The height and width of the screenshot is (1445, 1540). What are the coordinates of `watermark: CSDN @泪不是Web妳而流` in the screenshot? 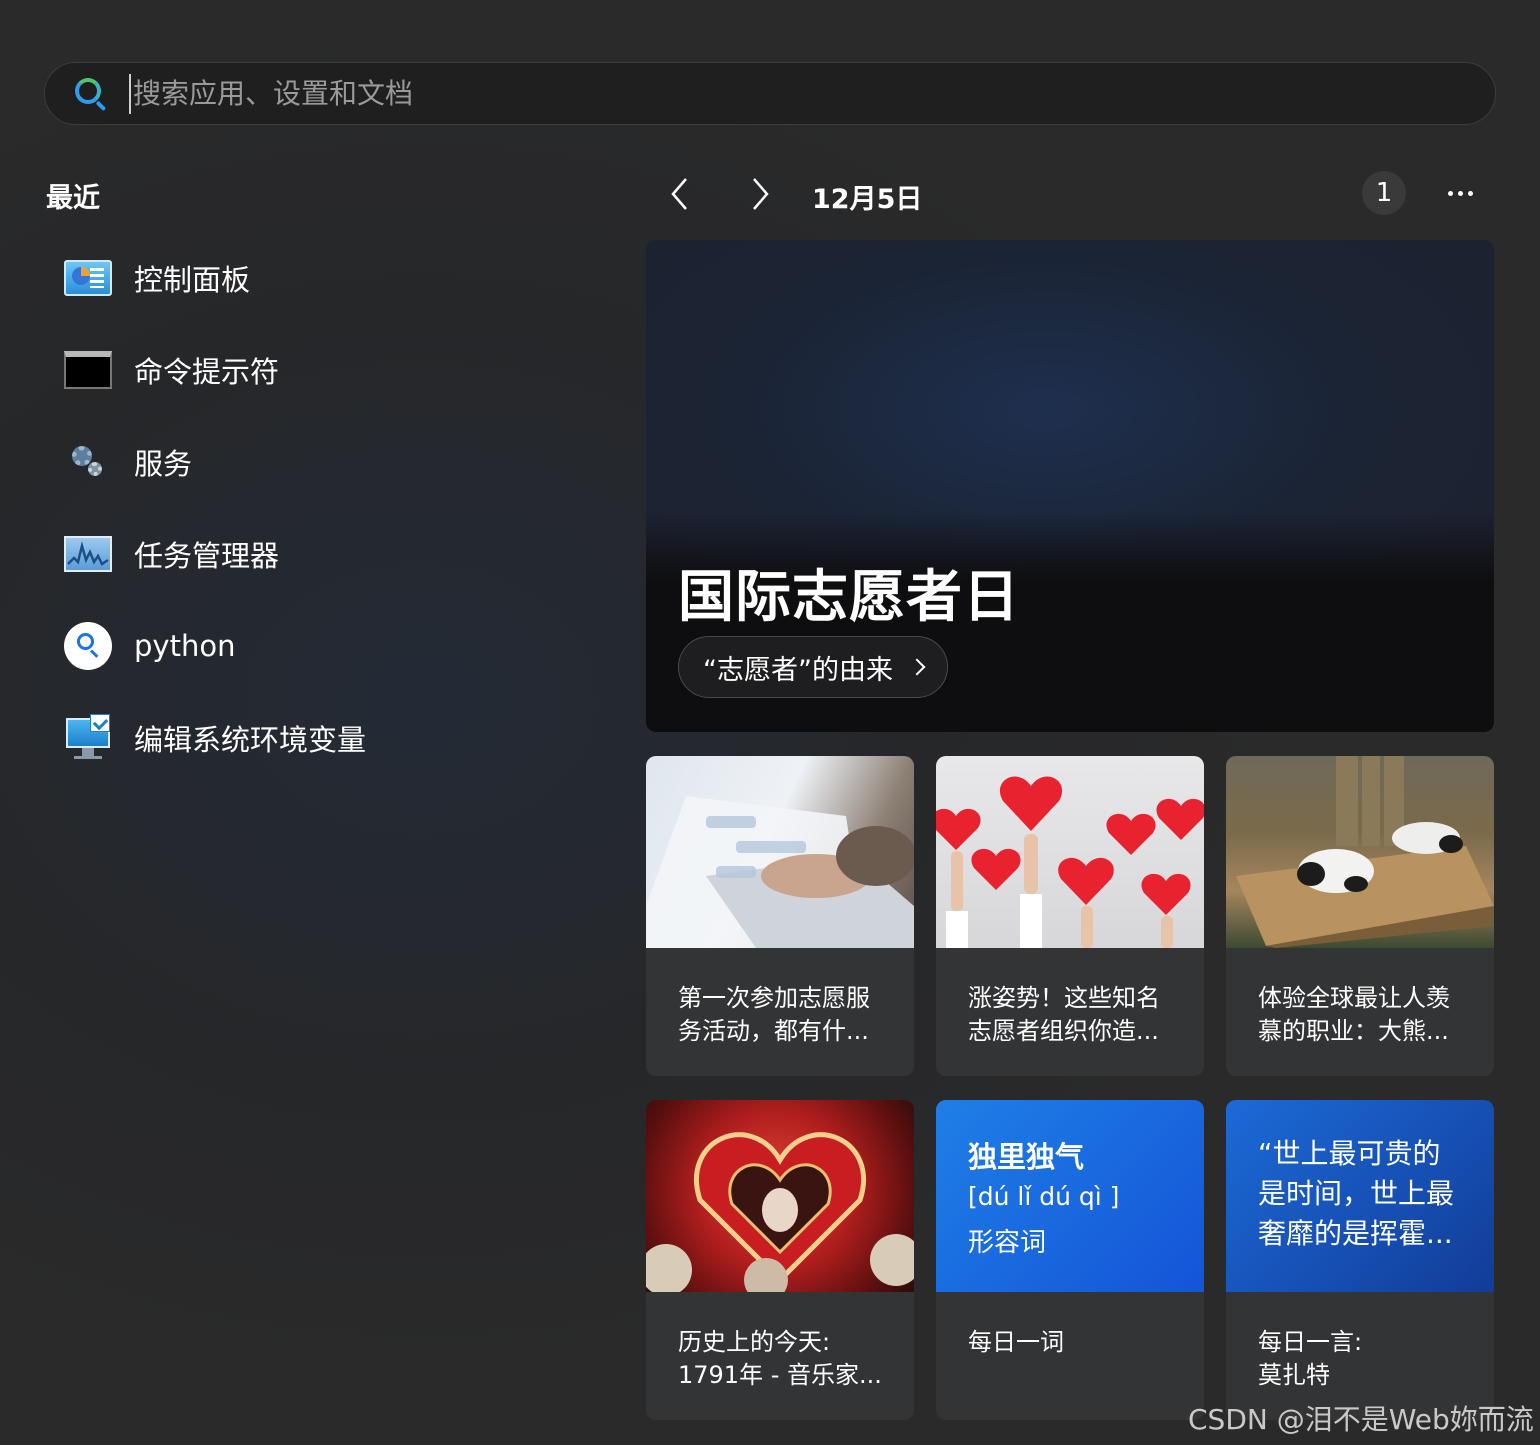 It's located at (1361, 1419).